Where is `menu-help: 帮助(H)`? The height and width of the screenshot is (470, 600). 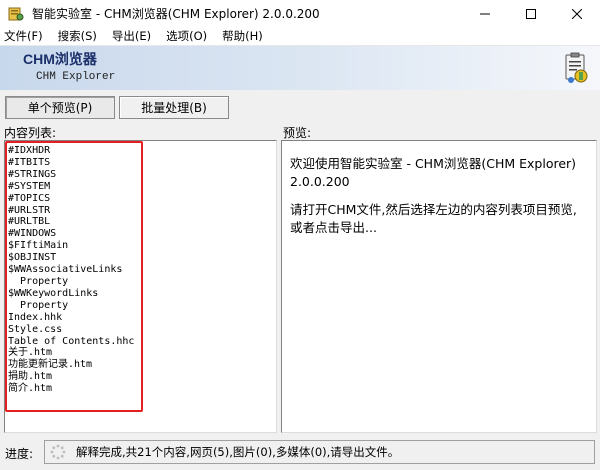 menu-help: 帮助(H) is located at coordinates (242, 36).